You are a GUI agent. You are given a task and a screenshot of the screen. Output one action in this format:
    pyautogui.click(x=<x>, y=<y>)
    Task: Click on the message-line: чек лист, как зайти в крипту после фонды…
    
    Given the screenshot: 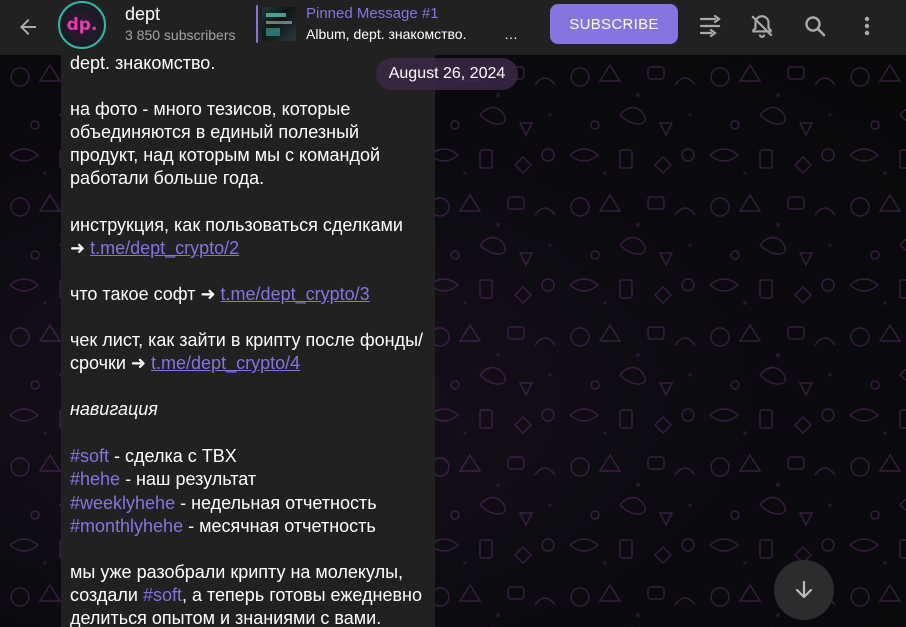 What is the action you would take?
    pyautogui.click(x=247, y=340)
    